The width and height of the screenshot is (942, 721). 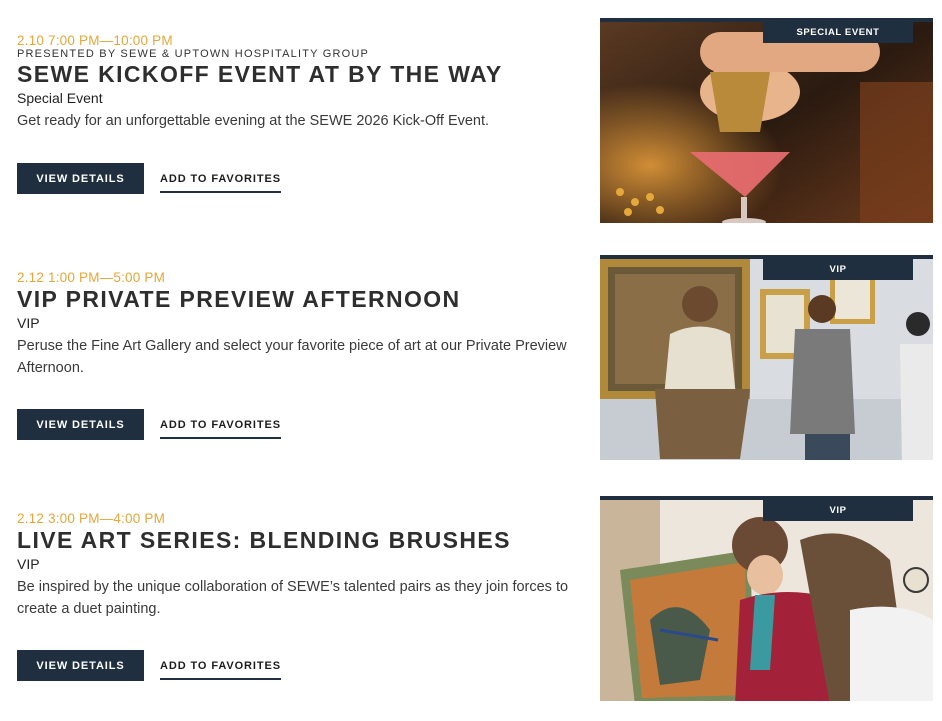 I want to click on event-photo-painting: VIP, so click(x=766, y=598).